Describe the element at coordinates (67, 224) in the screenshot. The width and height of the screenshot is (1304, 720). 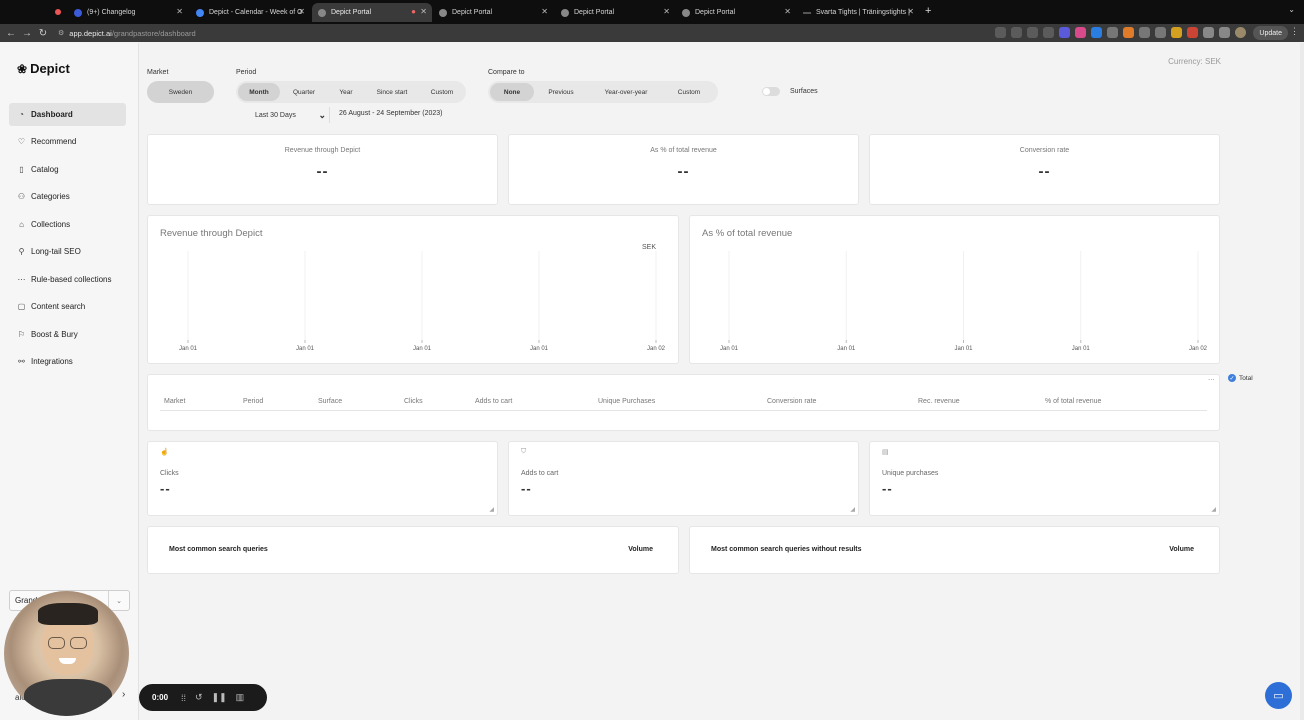
I see `sidebar-item-collections: ⌂ Collections` at that location.